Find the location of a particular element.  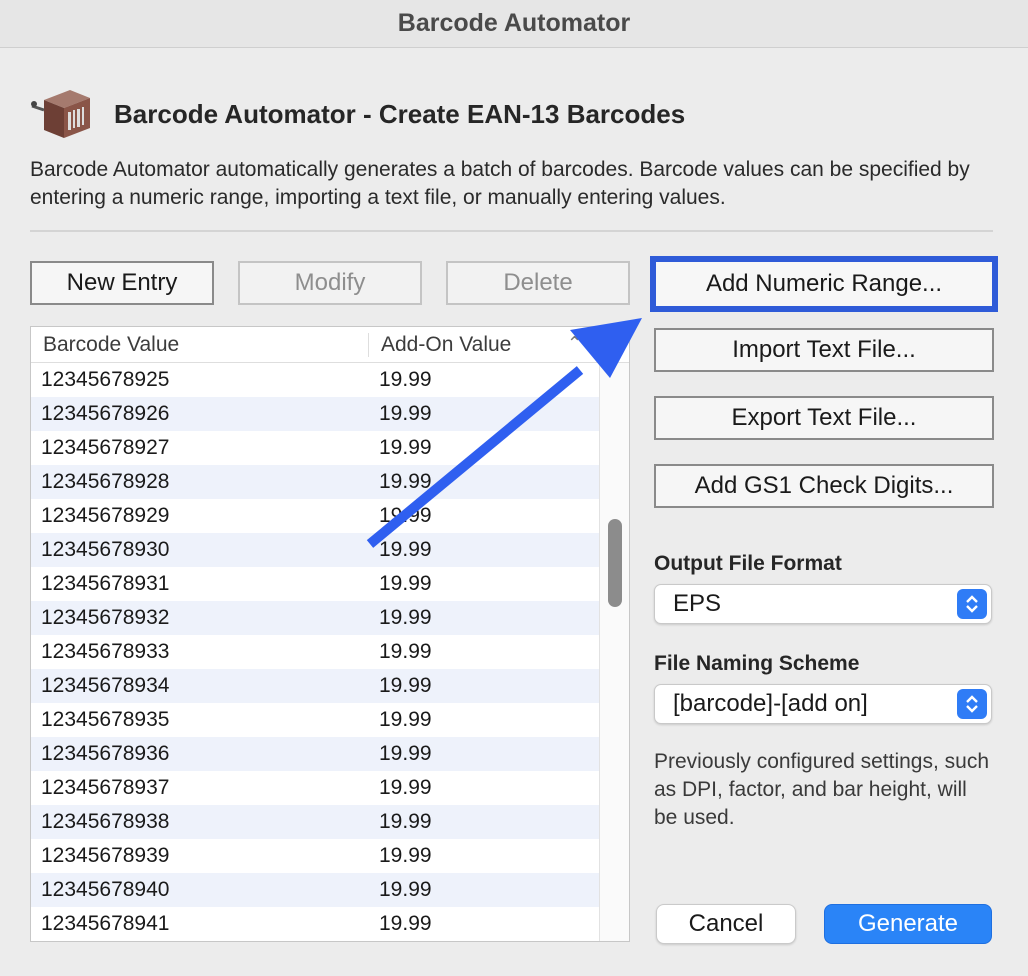

barcode-value-cell: 12345678939 is located at coordinates (105, 855).